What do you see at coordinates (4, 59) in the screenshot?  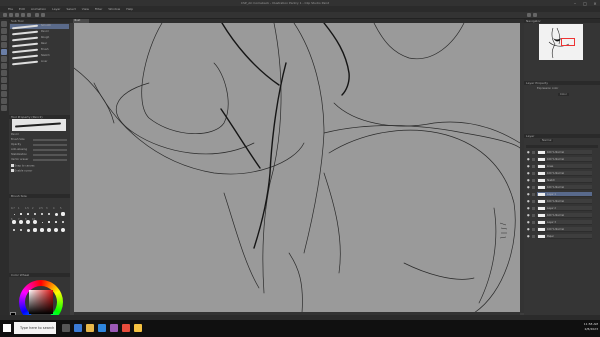 I see `brush-tool-icon` at bounding box center [4, 59].